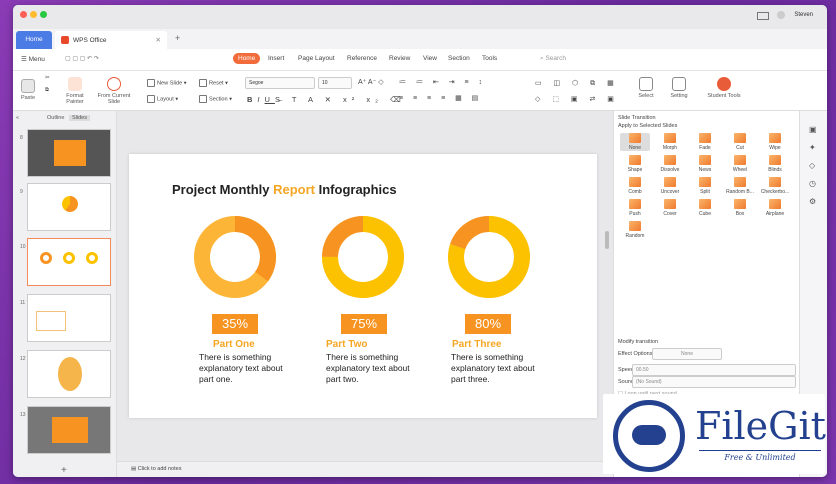  I want to click on close-dot, so click(23, 14).